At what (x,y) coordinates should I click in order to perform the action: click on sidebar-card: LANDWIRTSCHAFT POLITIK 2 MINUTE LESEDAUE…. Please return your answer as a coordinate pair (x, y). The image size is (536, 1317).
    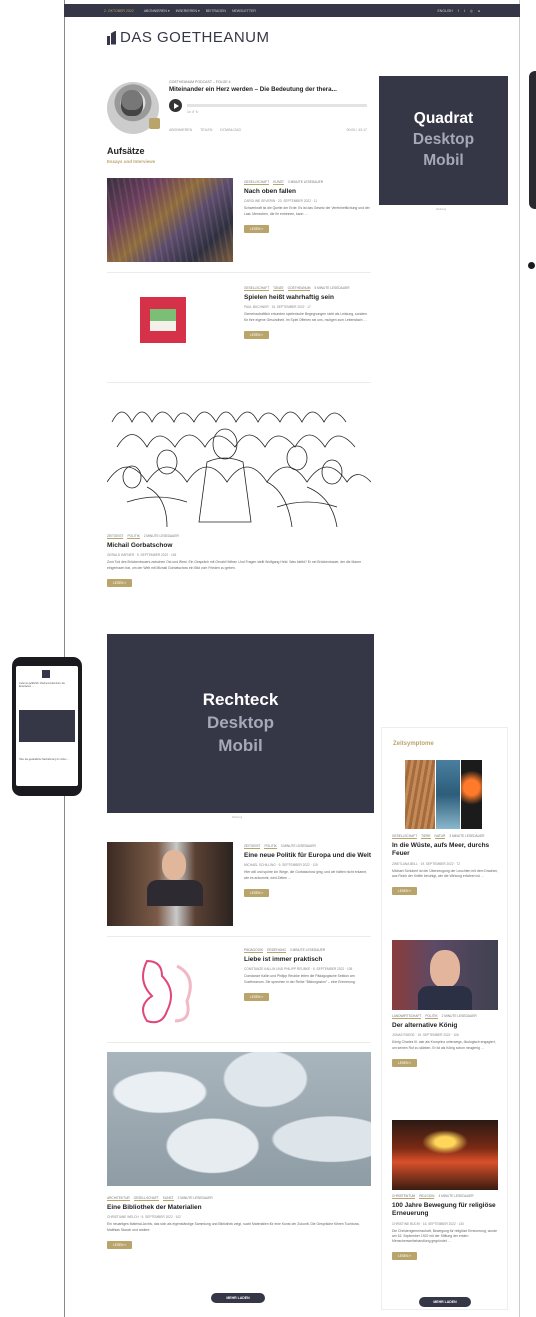
    Looking at the image, I should click on (446, 1041).